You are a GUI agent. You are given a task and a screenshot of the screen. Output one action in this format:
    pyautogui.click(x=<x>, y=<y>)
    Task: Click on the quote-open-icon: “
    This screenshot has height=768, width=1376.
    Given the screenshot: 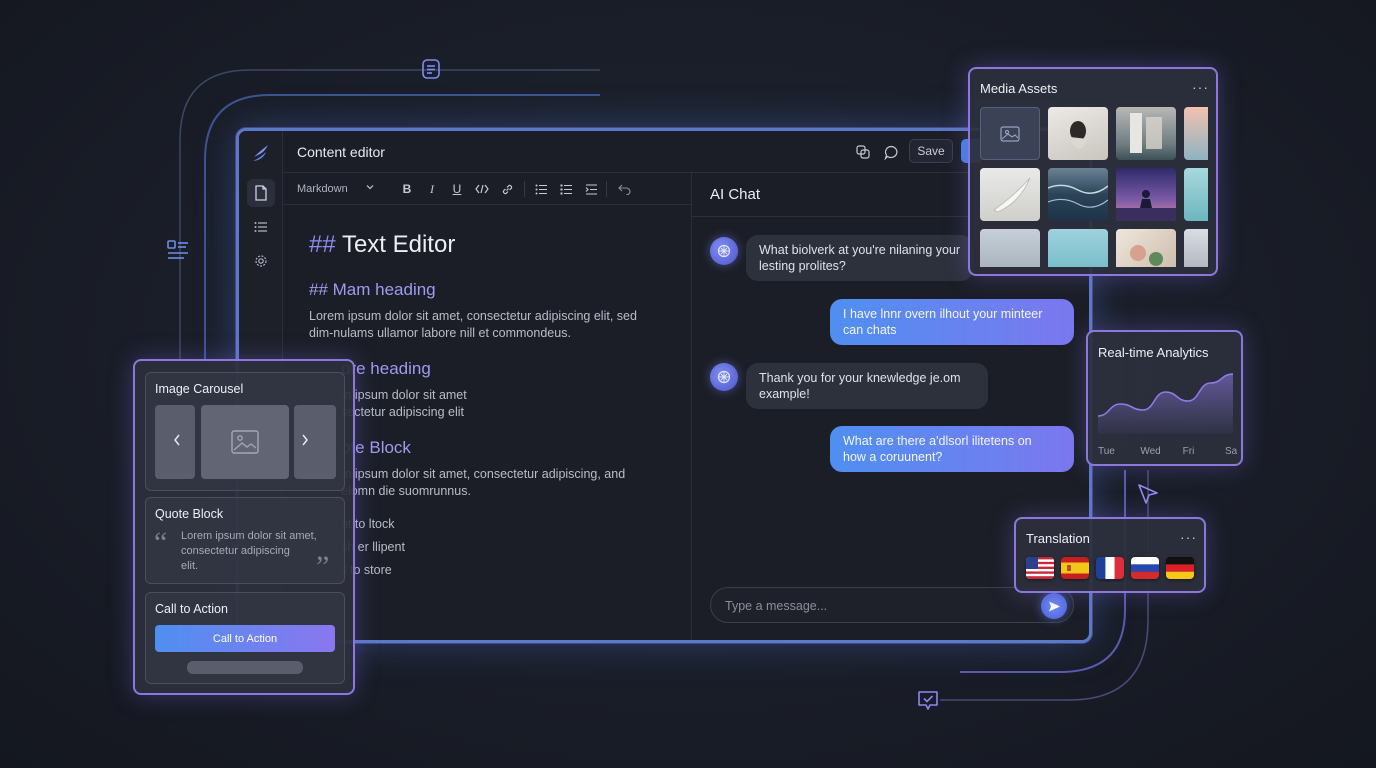 What is the action you would take?
    pyautogui.click(x=161, y=542)
    